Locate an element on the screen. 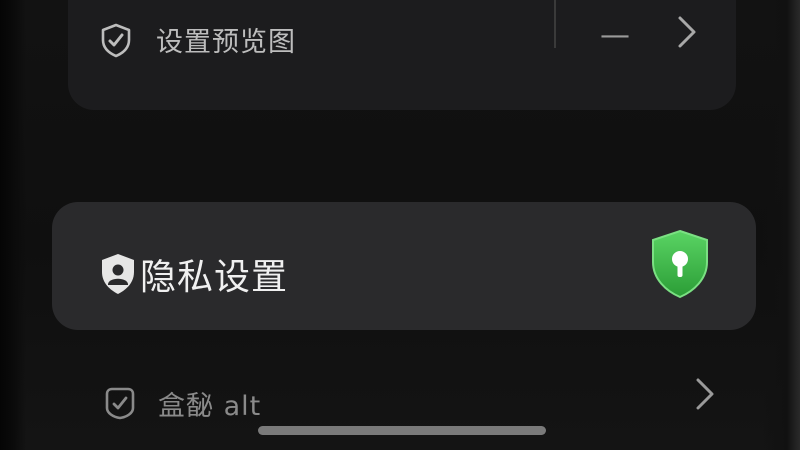 The width and height of the screenshot is (800, 450). privacy-settings-title: 隐私设置 is located at coordinates (214, 277).